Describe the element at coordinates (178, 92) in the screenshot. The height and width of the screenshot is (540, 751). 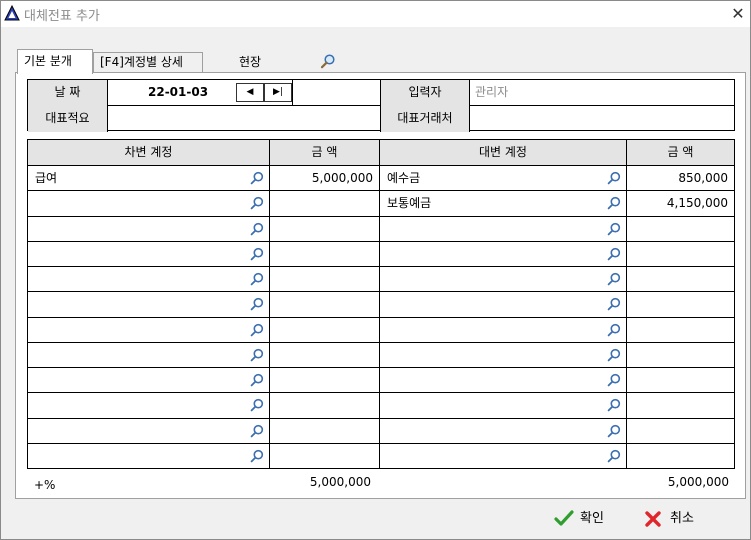
I see `date-value: 22-01-03` at that location.